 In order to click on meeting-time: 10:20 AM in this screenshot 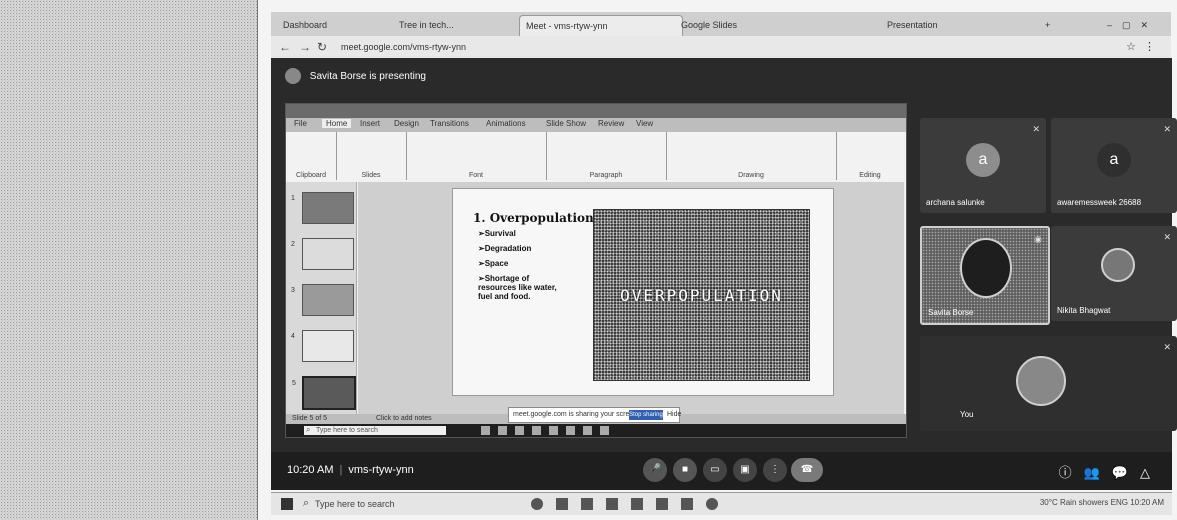, I will do `click(310, 470)`.